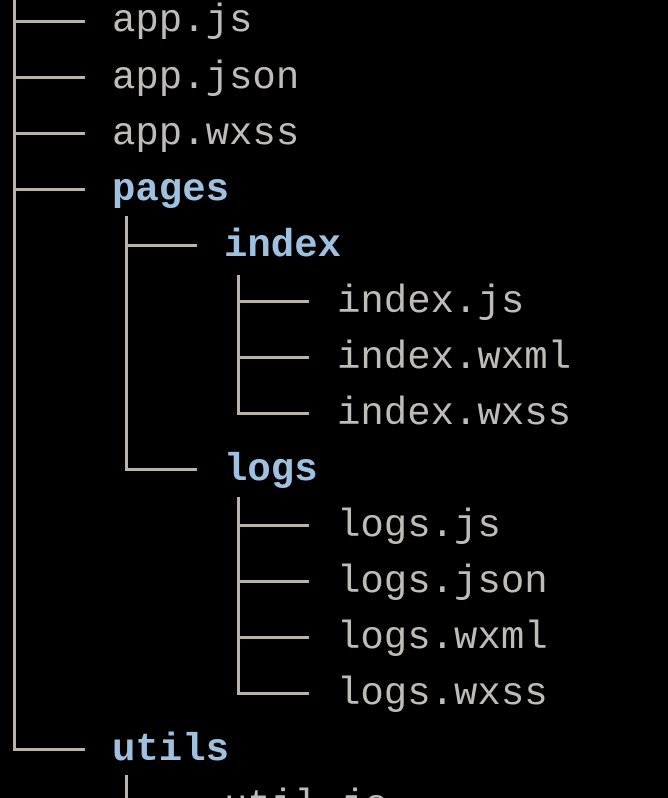  Describe the element at coordinates (334, 80) in the screenshot. I see `tree-row: app.json` at that location.